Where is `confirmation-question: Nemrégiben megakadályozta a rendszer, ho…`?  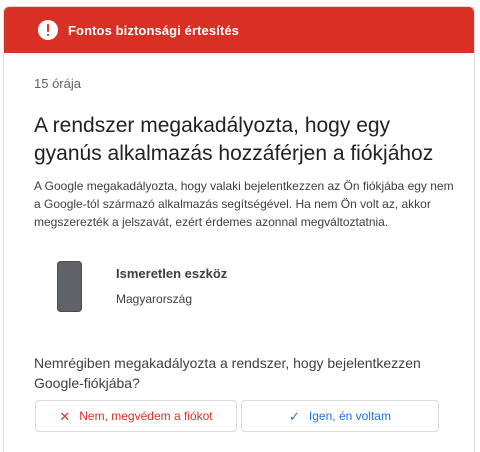
confirmation-question: Nemrégiben megakadályozta a rendszer, ho… is located at coordinates (227, 373).